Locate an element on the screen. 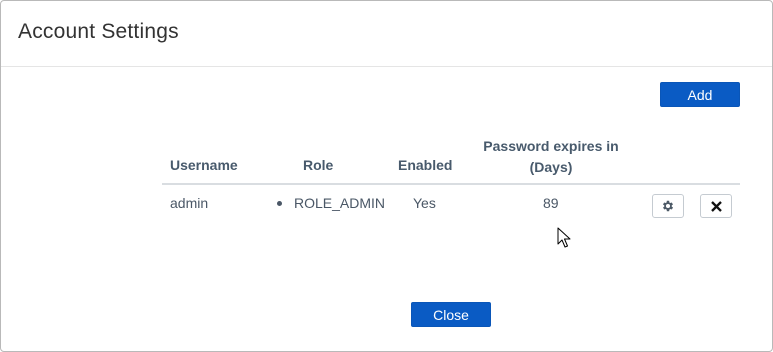 The width and height of the screenshot is (773, 352). bullet-icon is located at coordinates (279, 203).